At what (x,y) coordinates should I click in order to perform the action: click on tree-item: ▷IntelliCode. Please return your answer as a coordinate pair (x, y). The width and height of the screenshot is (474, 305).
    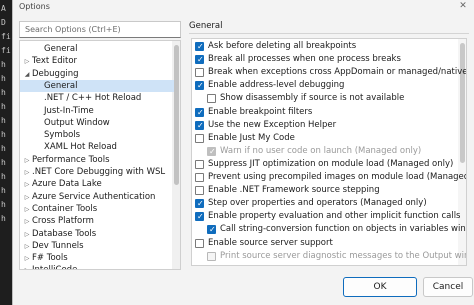
    Looking at the image, I should click on (97, 266).